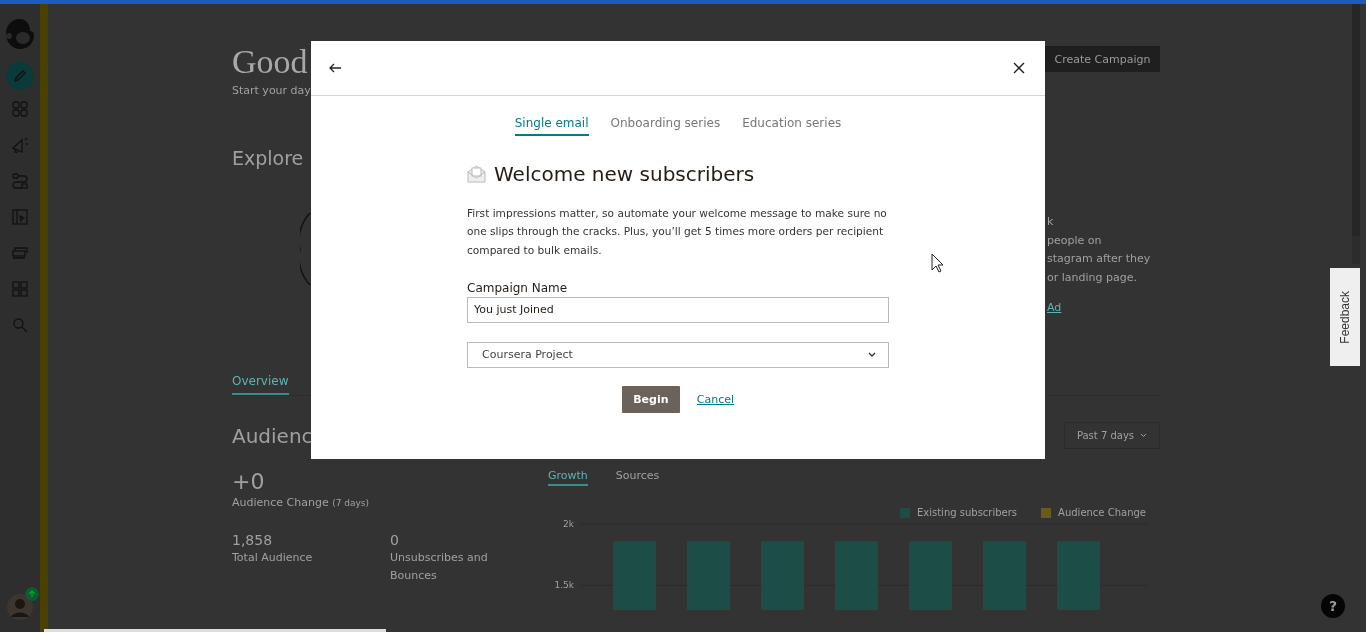 This screenshot has height=632, width=1366. What do you see at coordinates (1345, 317) in the screenshot?
I see `feedback-tab: Feedback` at bounding box center [1345, 317].